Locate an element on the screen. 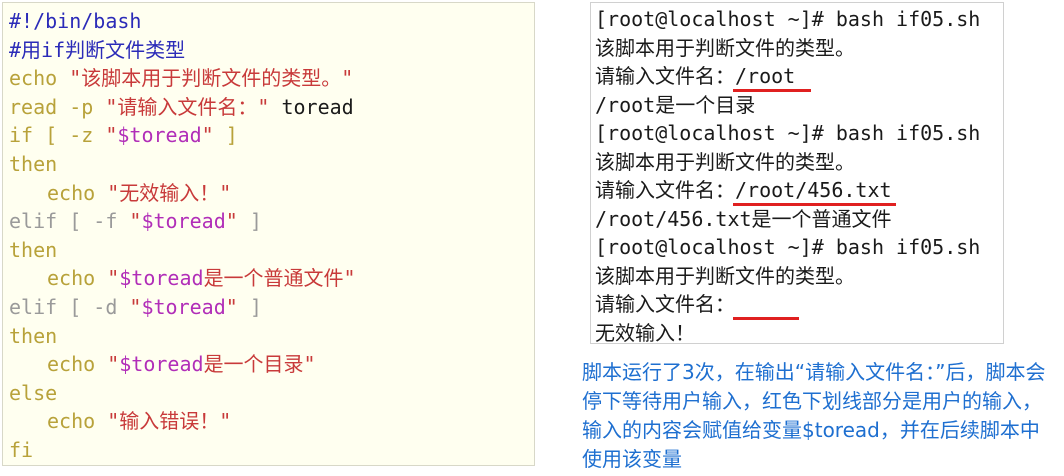 This screenshot has width=1064, height=476. terminal-line: /root/456.txt是一个普通文件 is located at coordinates (743, 219).